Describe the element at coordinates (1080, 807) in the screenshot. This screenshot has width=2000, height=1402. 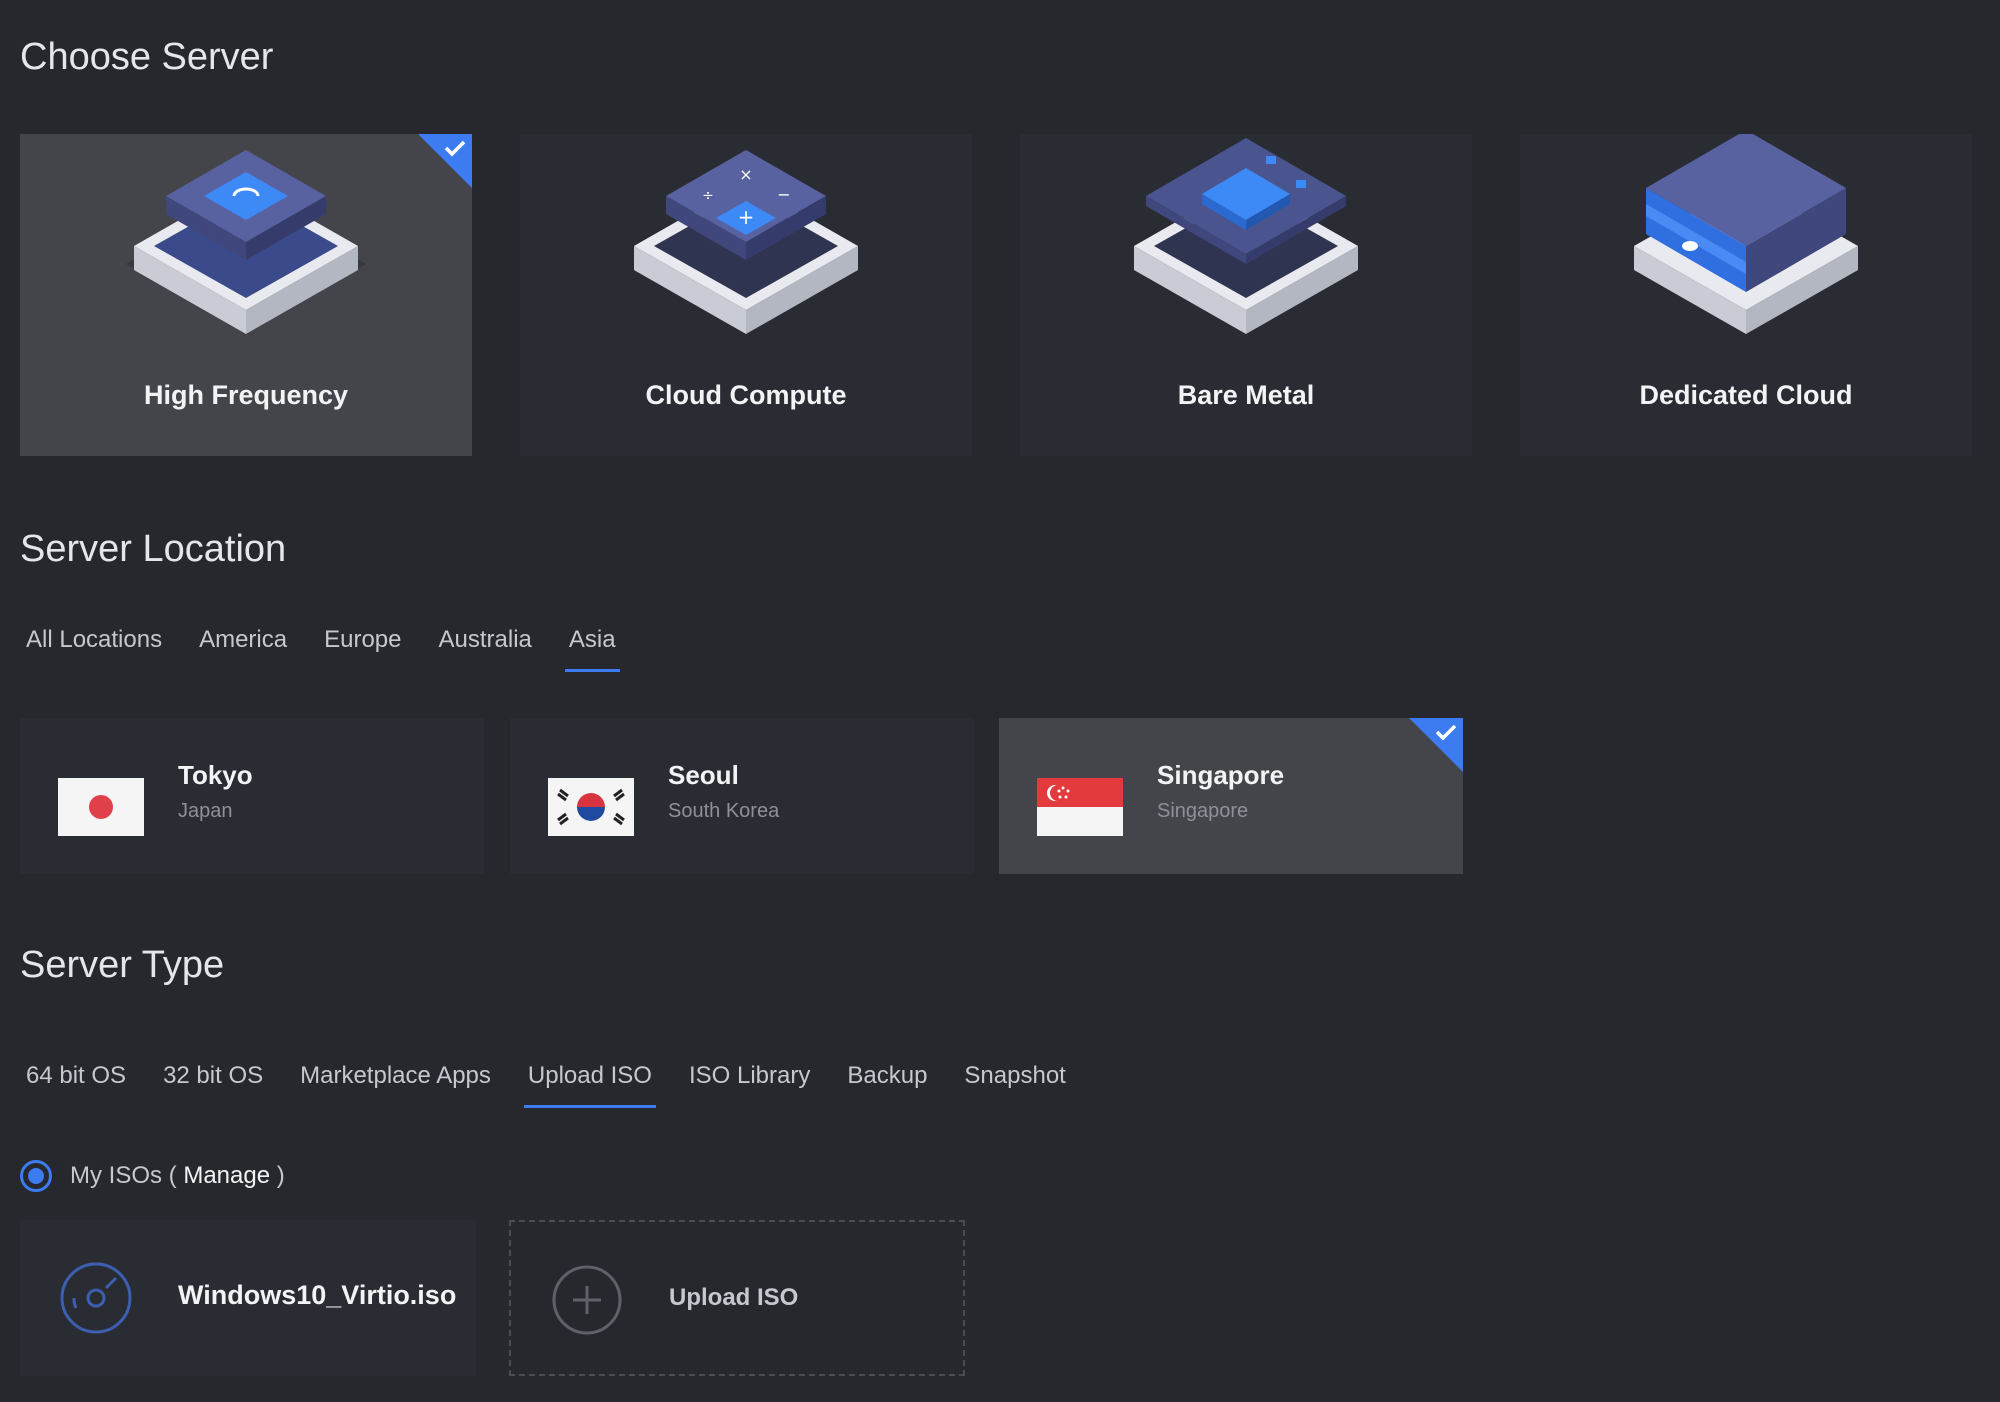
I see `singapore-flag-icon` at that location.